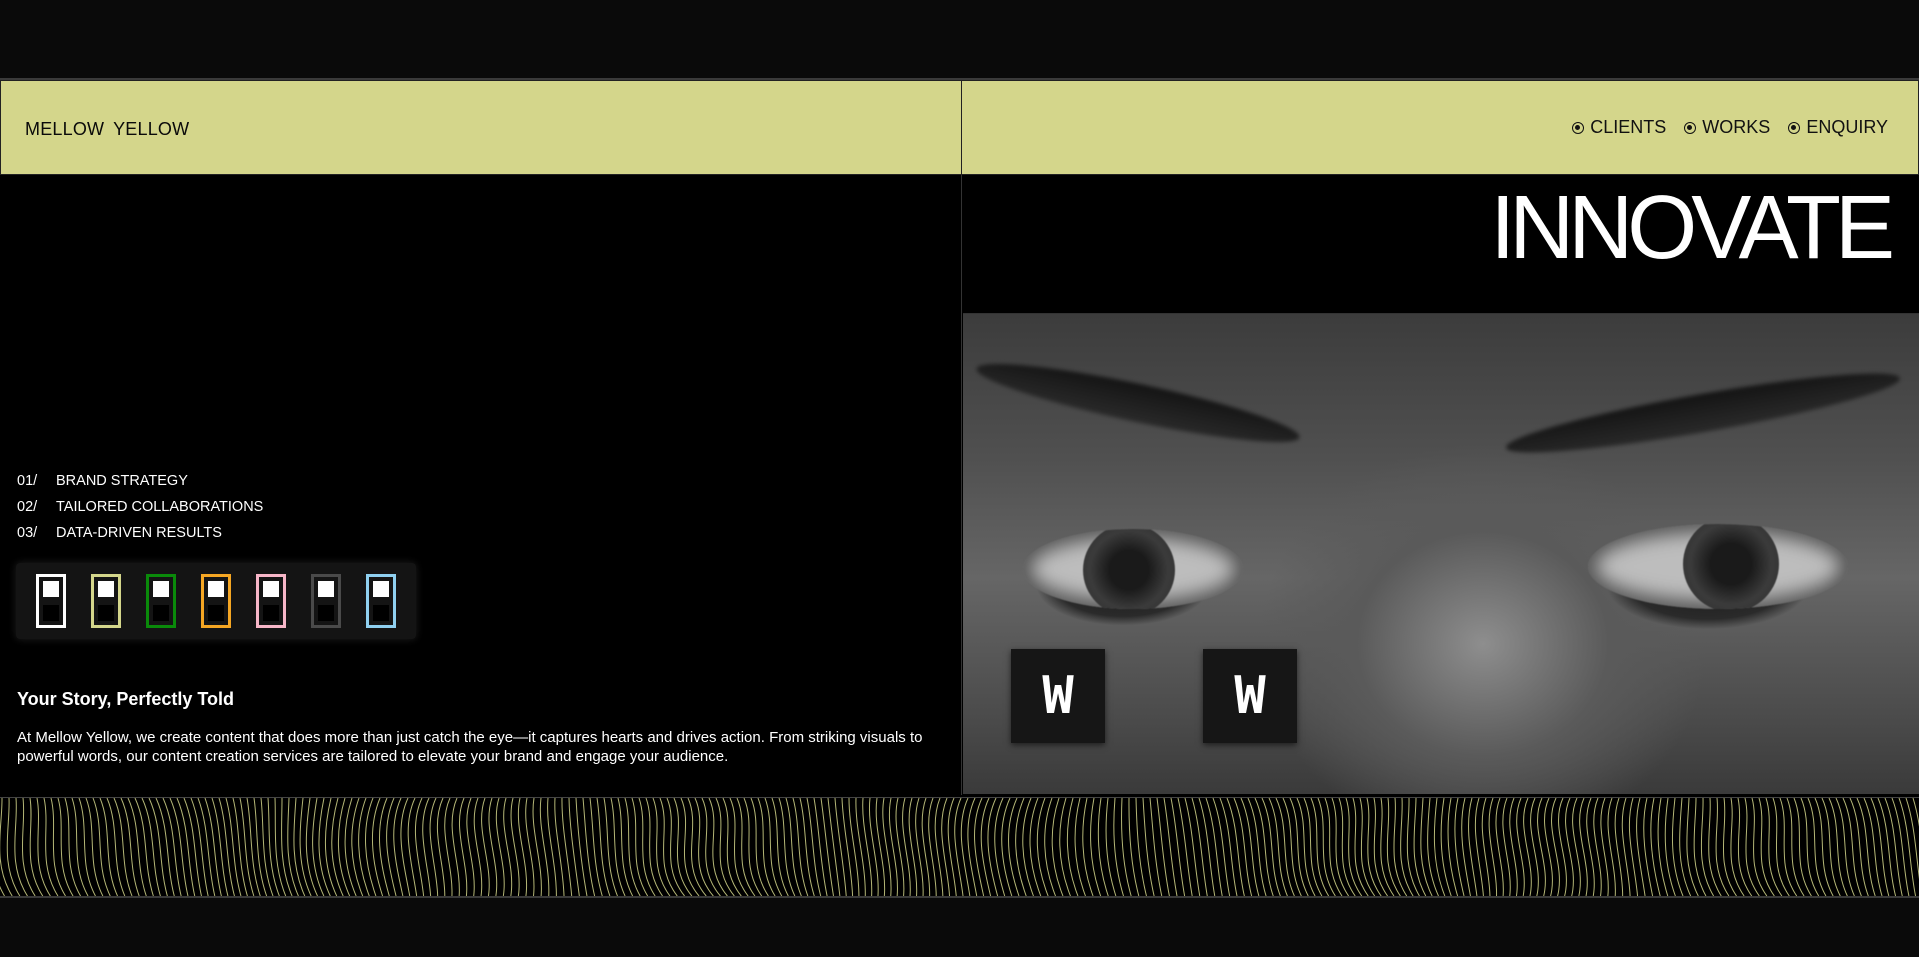  What do you see at coordinates (1736, 127) in the screenshot?
I see `nav-works-label: WORKS` at bounding box center [1736, 127].